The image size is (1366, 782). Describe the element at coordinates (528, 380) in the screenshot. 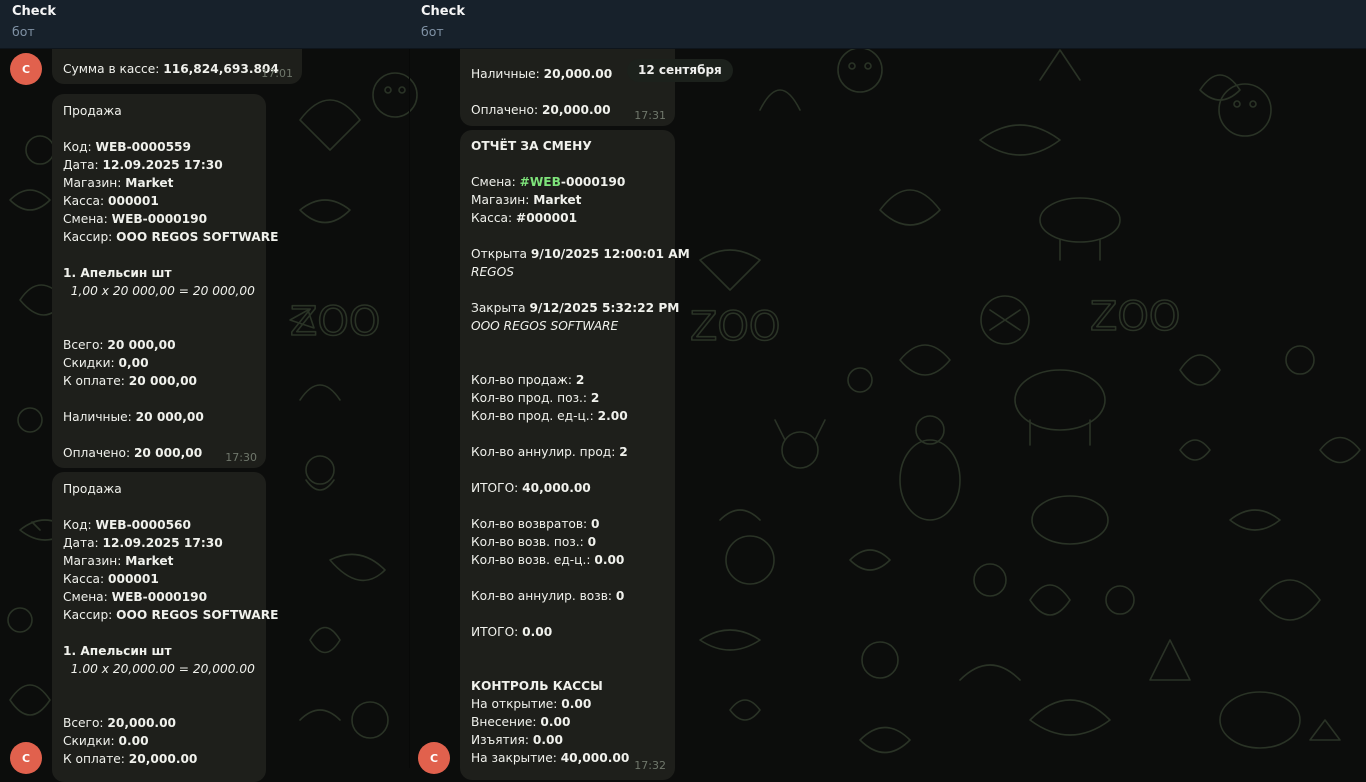

I see `report-sales-count: Кол-во продаж: 2` at that location.